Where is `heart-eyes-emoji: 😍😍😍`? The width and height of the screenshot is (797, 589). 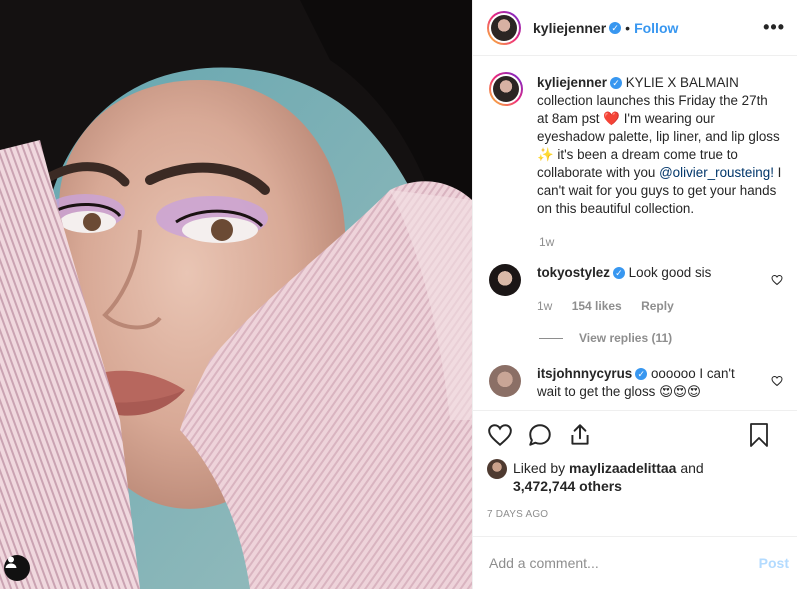
heart-eyes-emoji: 😍😍😍 is located at coordinates (680, 391).